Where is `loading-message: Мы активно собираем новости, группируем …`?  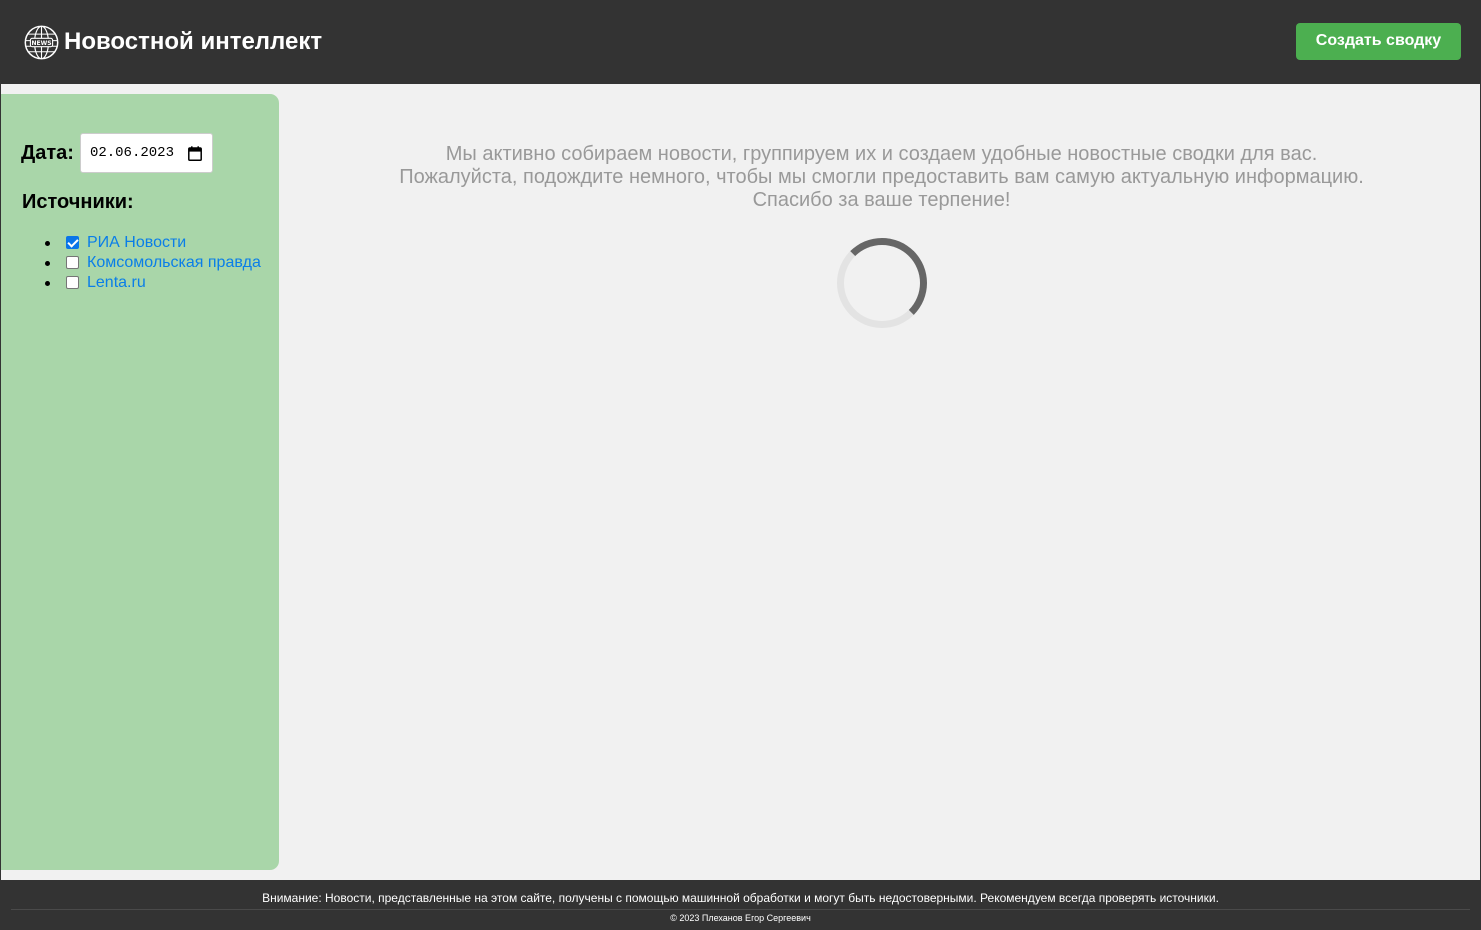
loading-message: Мы активно собираем новости, группируем … is located at coordinates (881, 177).